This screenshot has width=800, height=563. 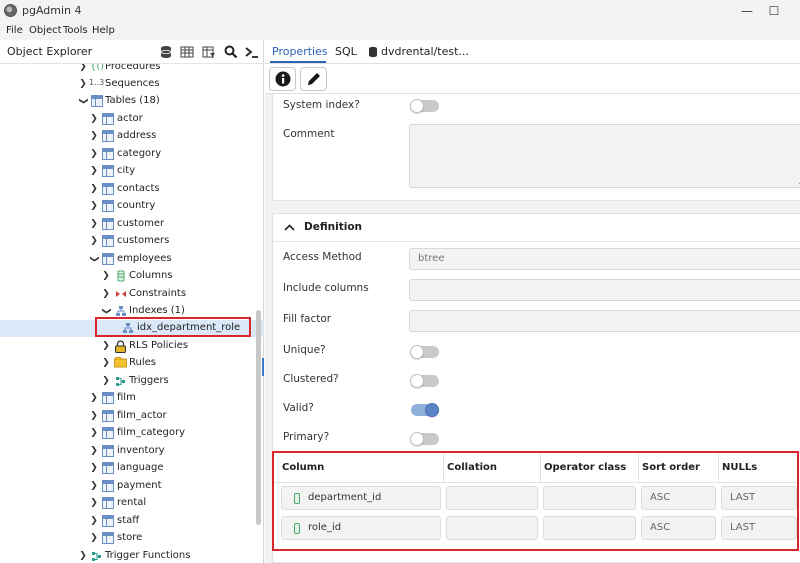 What do you see at coordinates (128, 381) in the screenshot?
I see `tree-item-triggers: ❯ Triggers` at bounding box center [128, 381].